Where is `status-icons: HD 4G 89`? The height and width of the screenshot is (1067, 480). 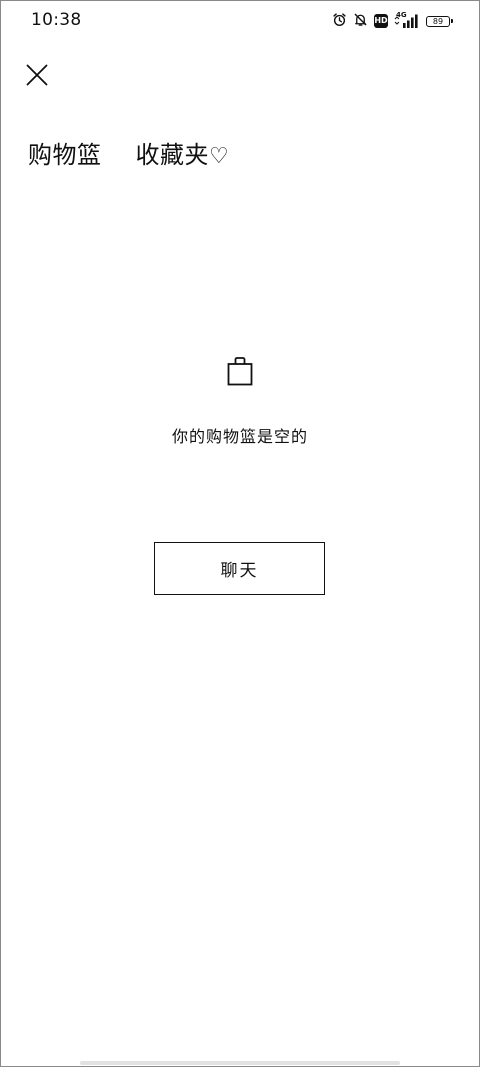
status-icons: HD 4G 89 is located at coordinates (392, 21).